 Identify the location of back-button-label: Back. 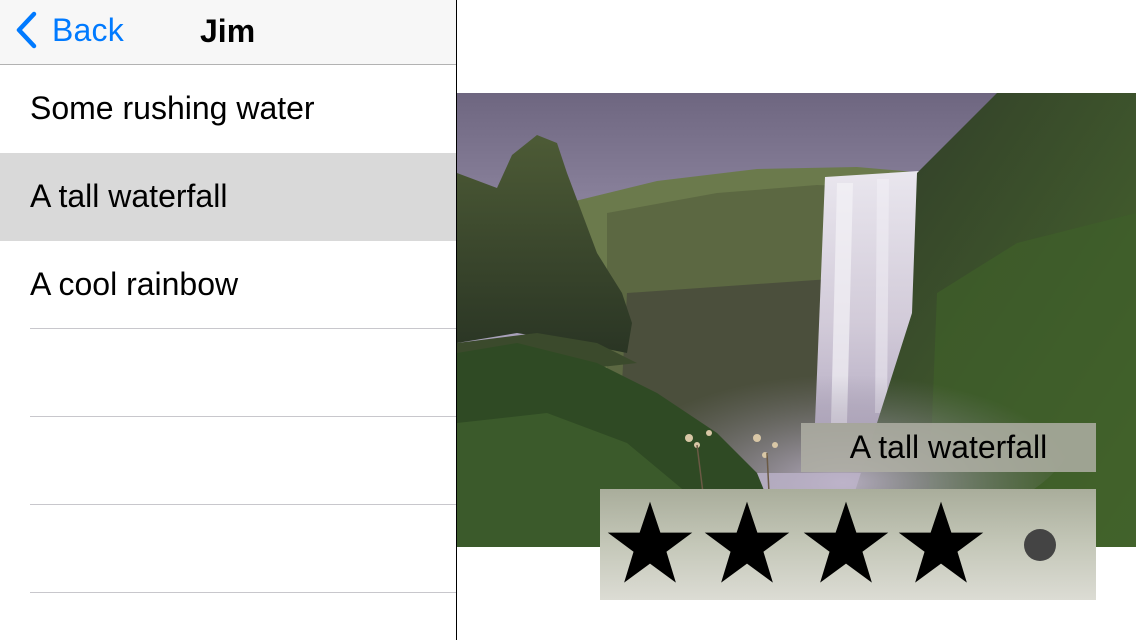
(88, 29).